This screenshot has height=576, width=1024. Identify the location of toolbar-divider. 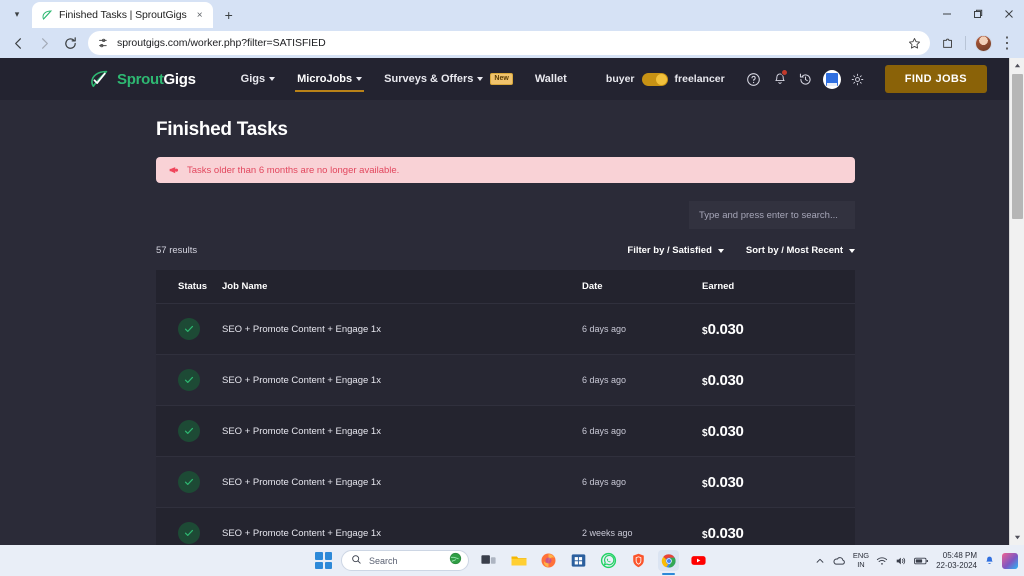
(965, 43).